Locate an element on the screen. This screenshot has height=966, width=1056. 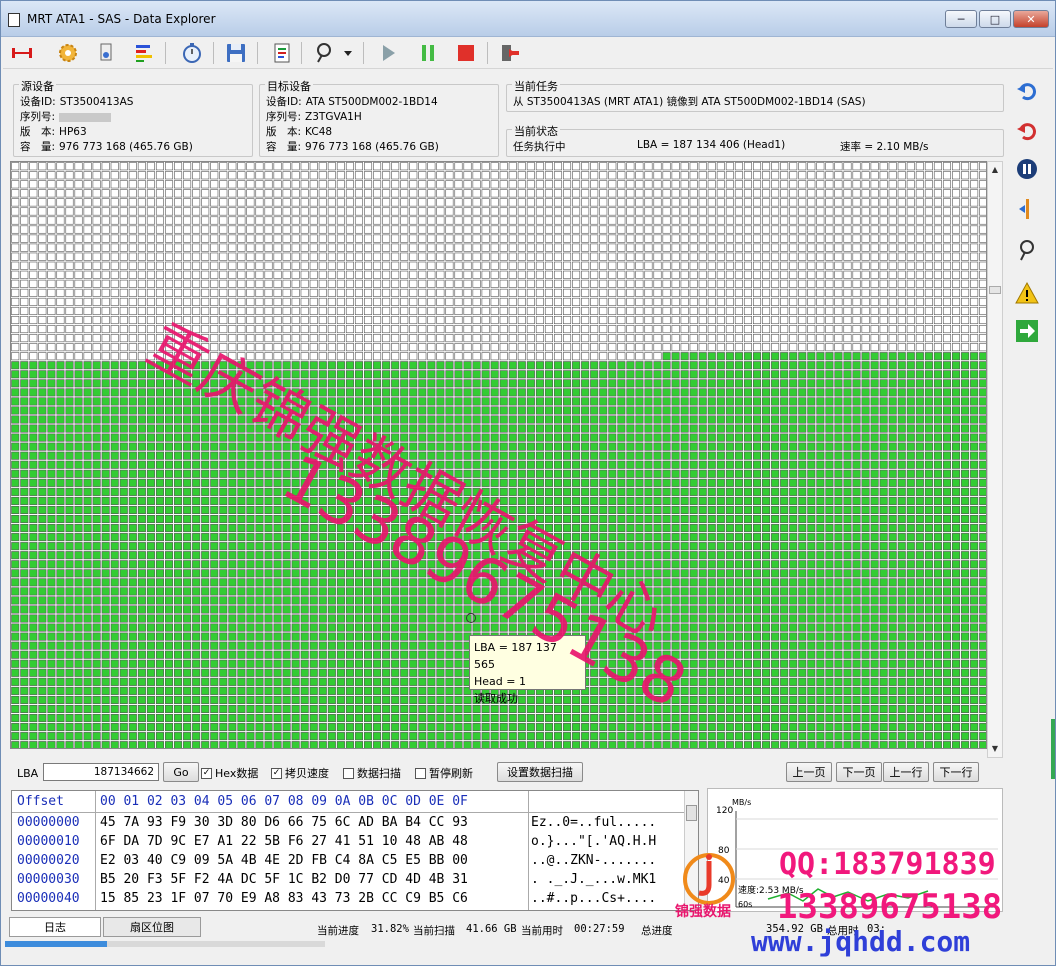
maximize-button: □ is located at coordinates (995, 19).